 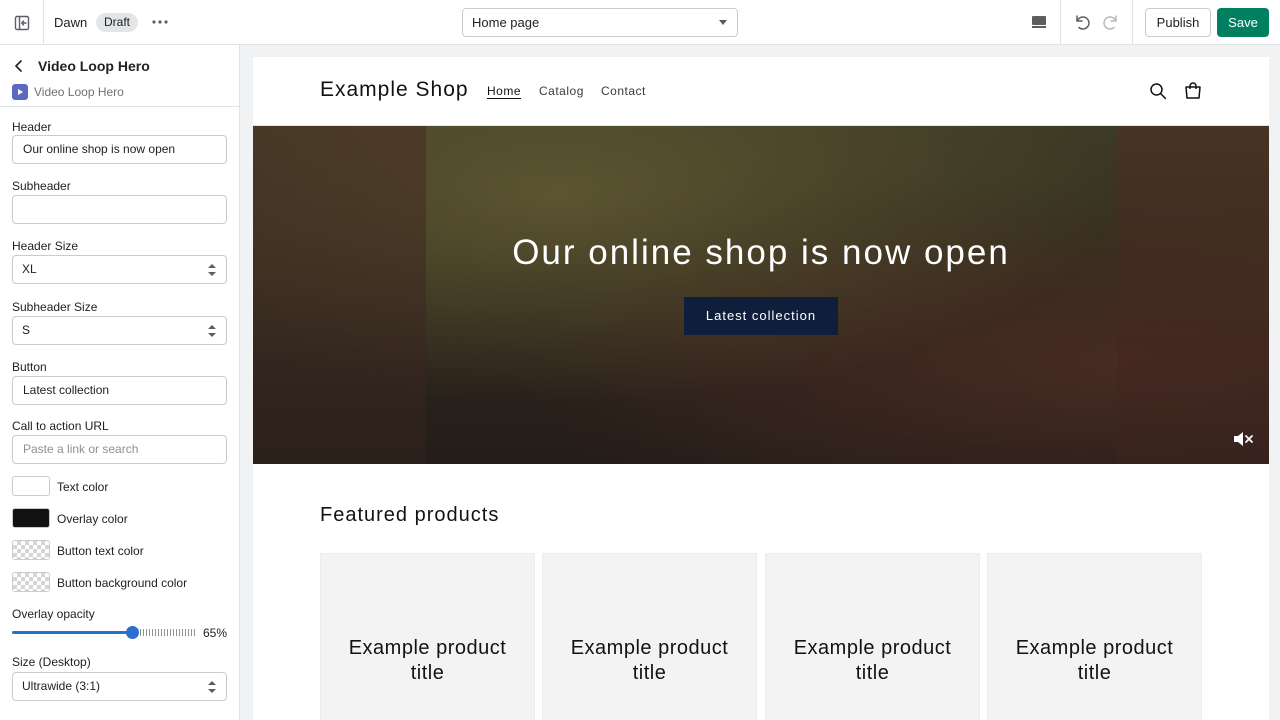 I want to click on mute-icon, so click(x=1243, y=439).